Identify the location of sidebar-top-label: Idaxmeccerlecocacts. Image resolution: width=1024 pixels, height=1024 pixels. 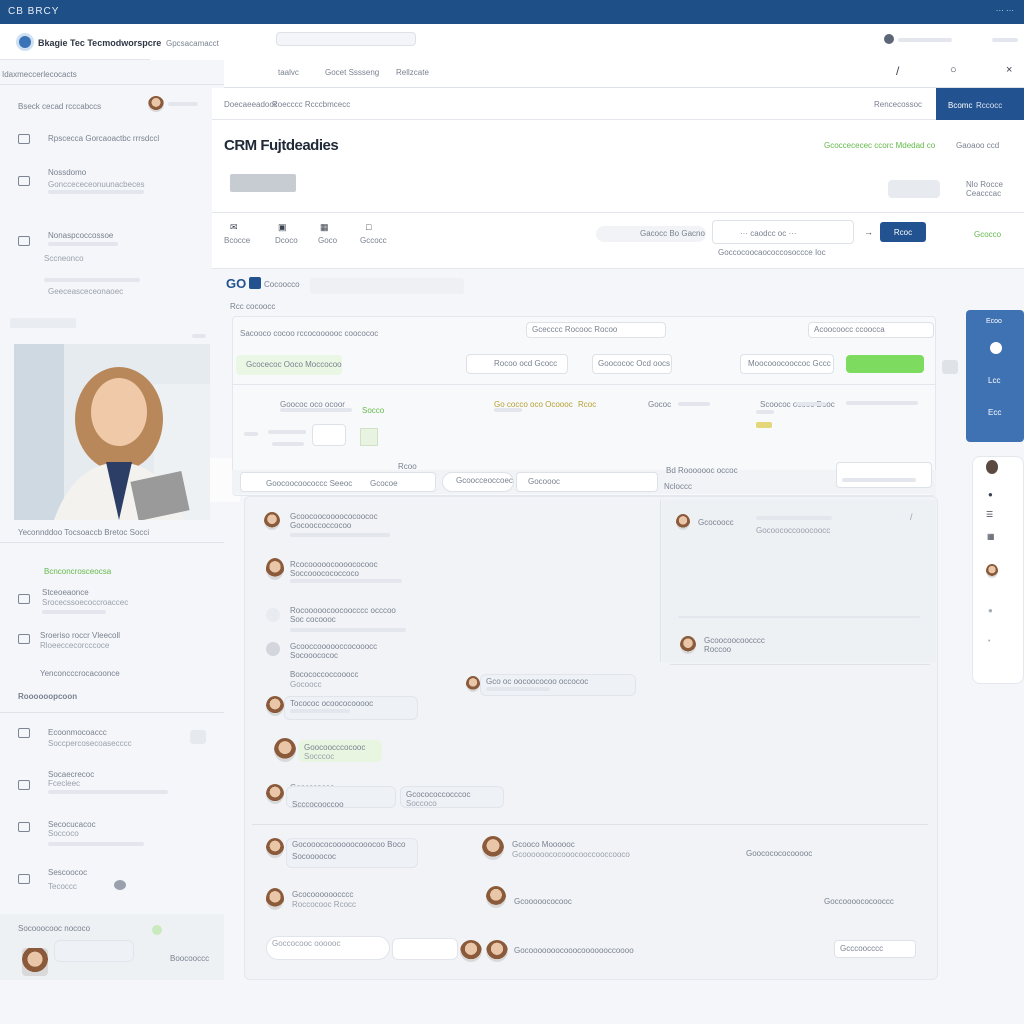
(39, 74).